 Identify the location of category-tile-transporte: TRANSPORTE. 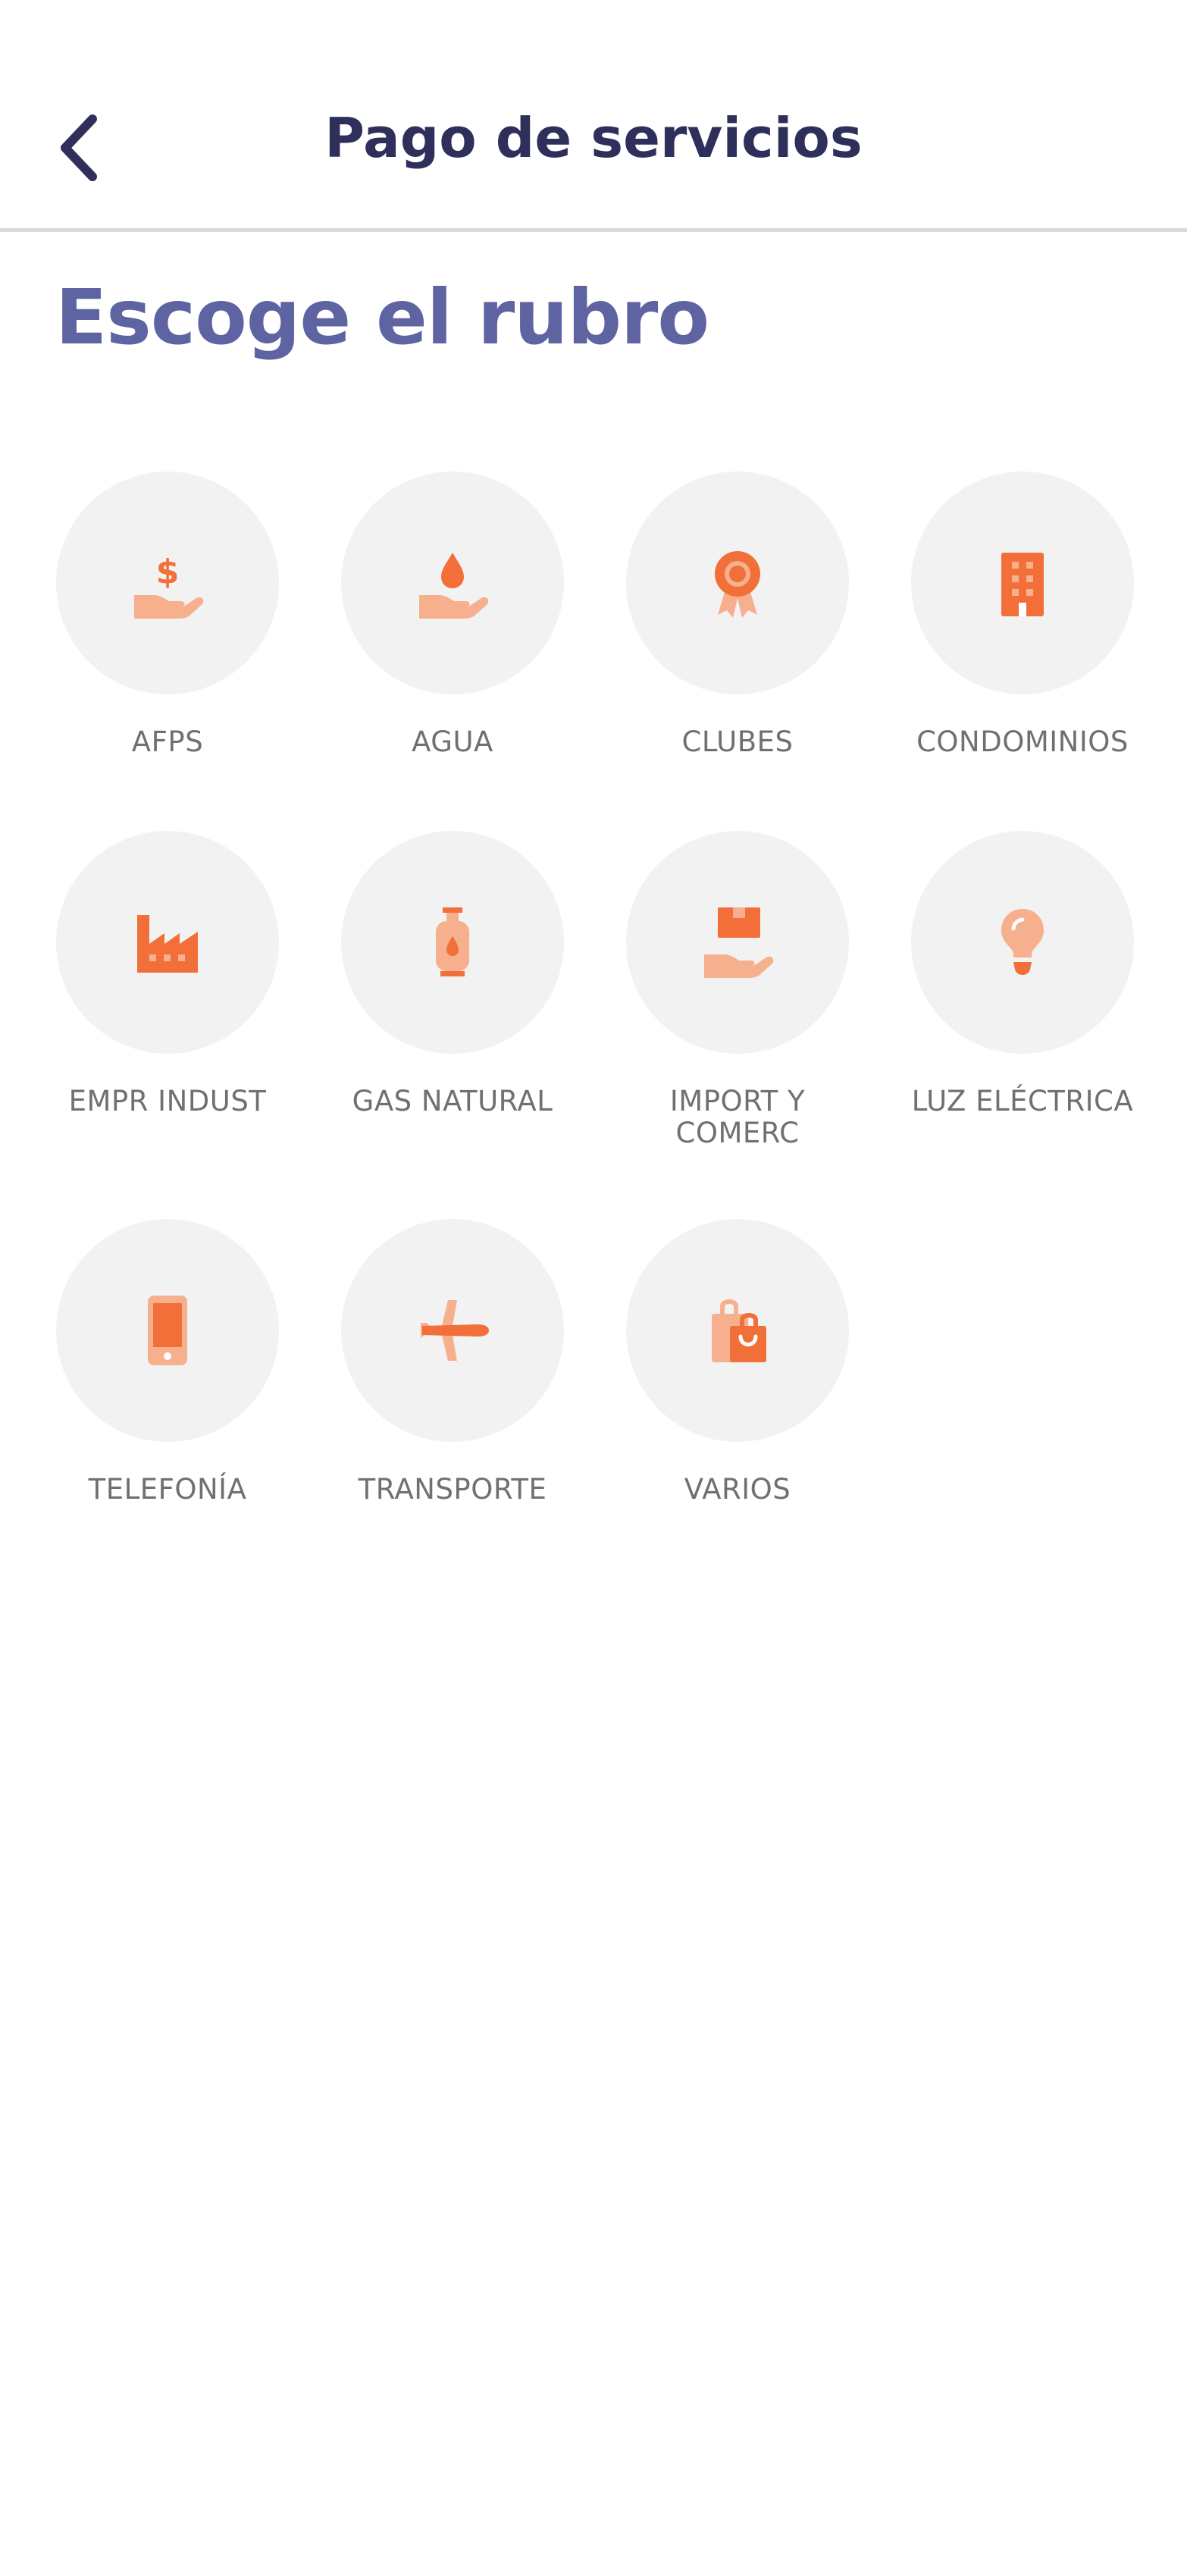
(452, 1362).